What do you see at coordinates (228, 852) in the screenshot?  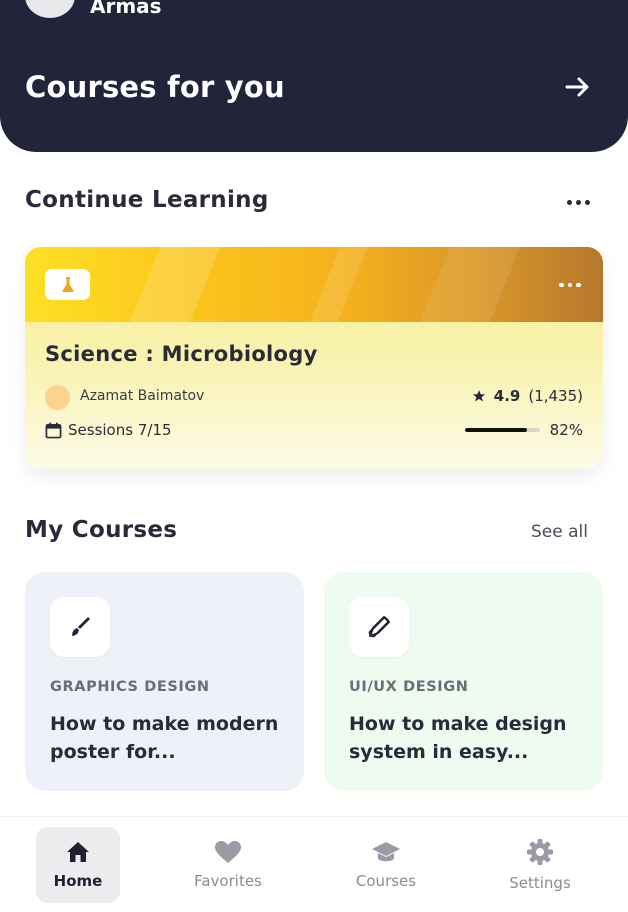 I see `heart-icon` at bounding box center [228, 852].